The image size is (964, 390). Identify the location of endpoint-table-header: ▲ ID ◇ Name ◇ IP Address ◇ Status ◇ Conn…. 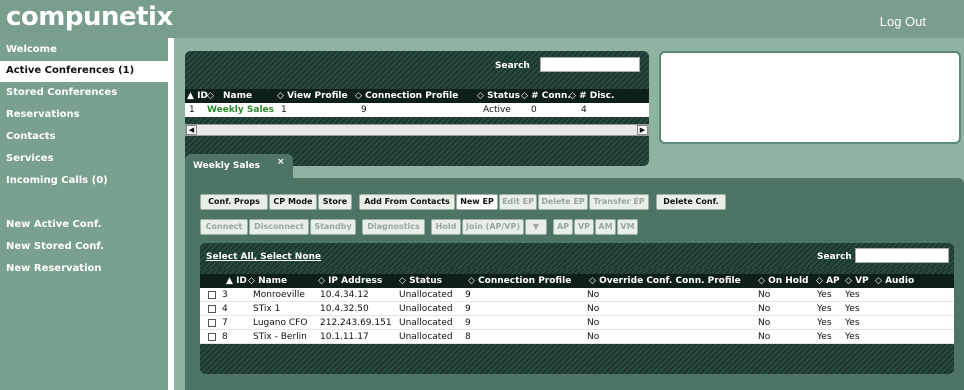
(577, 281).